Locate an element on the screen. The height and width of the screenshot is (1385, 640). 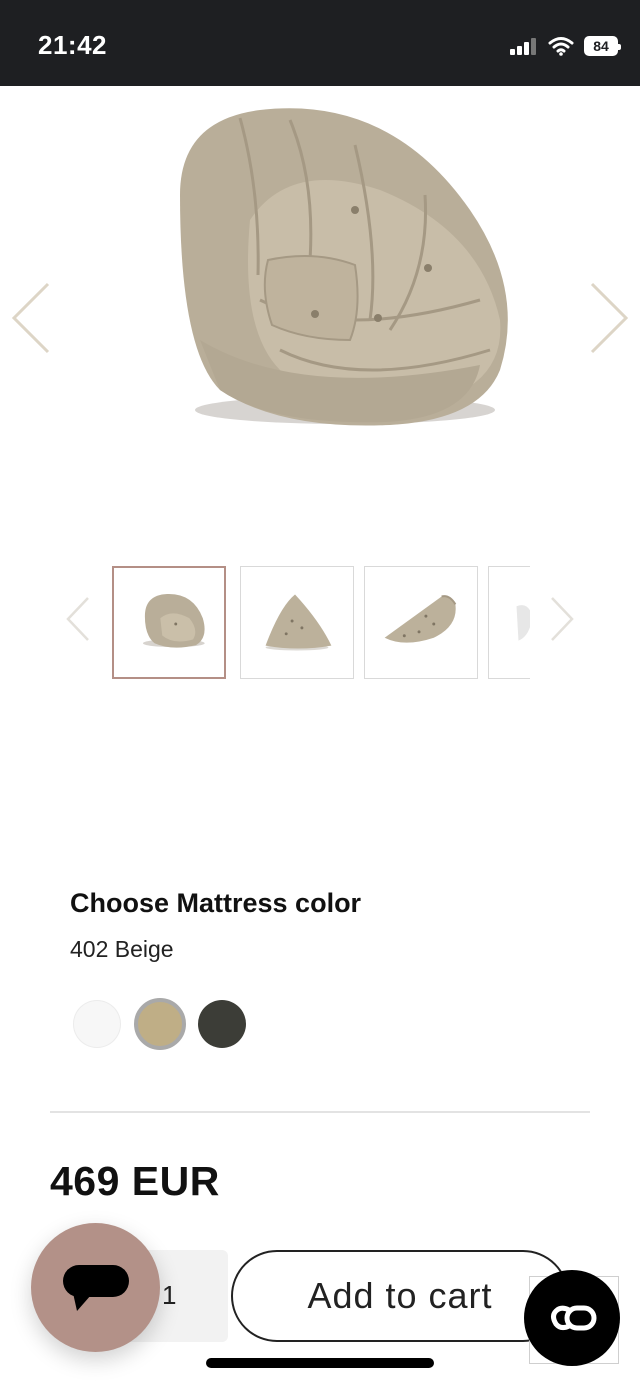
folded-thumbnail-image is located at coordinates (298, 622).